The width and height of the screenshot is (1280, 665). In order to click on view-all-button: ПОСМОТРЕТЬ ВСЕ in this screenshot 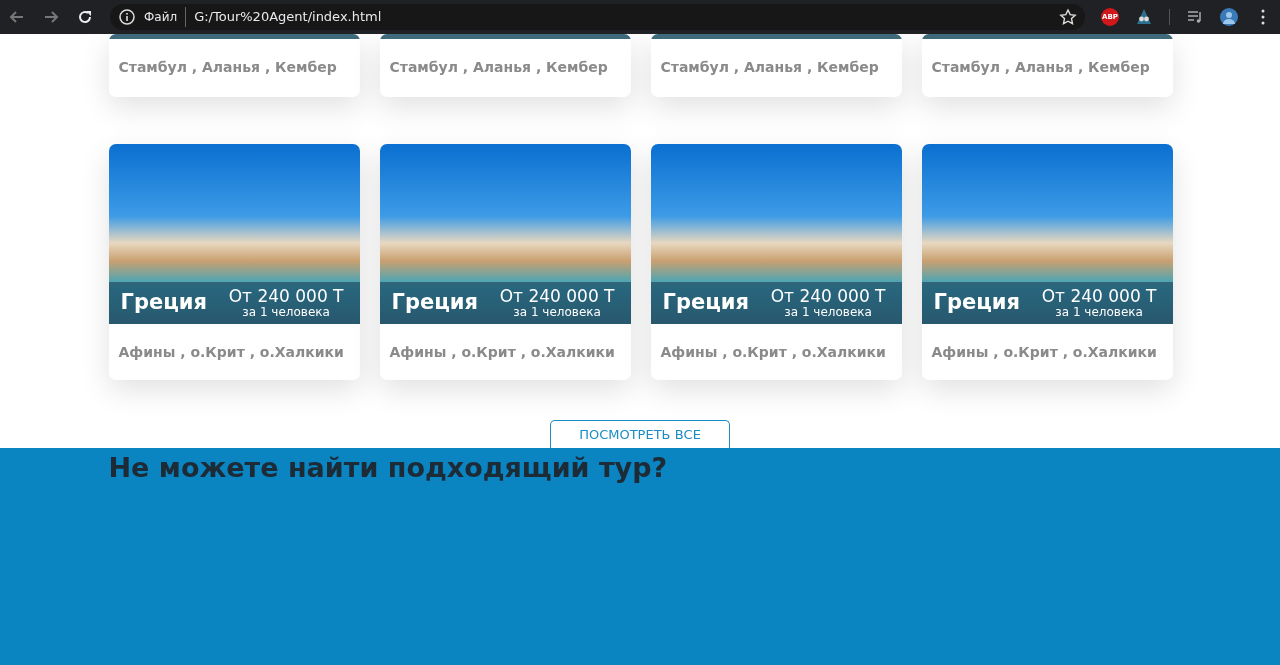, I will do `click(640, 434)`.